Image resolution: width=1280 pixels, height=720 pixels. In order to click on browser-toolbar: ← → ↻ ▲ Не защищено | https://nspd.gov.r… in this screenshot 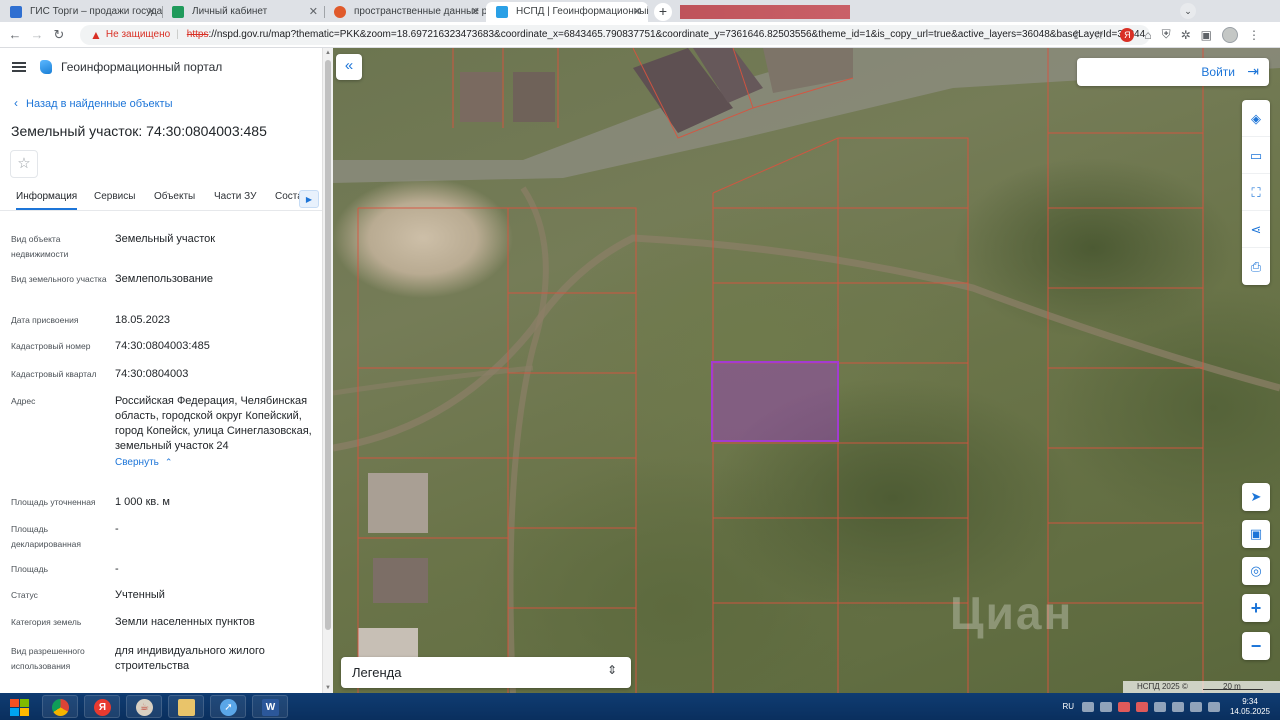, I will do `click(640, 35)`.